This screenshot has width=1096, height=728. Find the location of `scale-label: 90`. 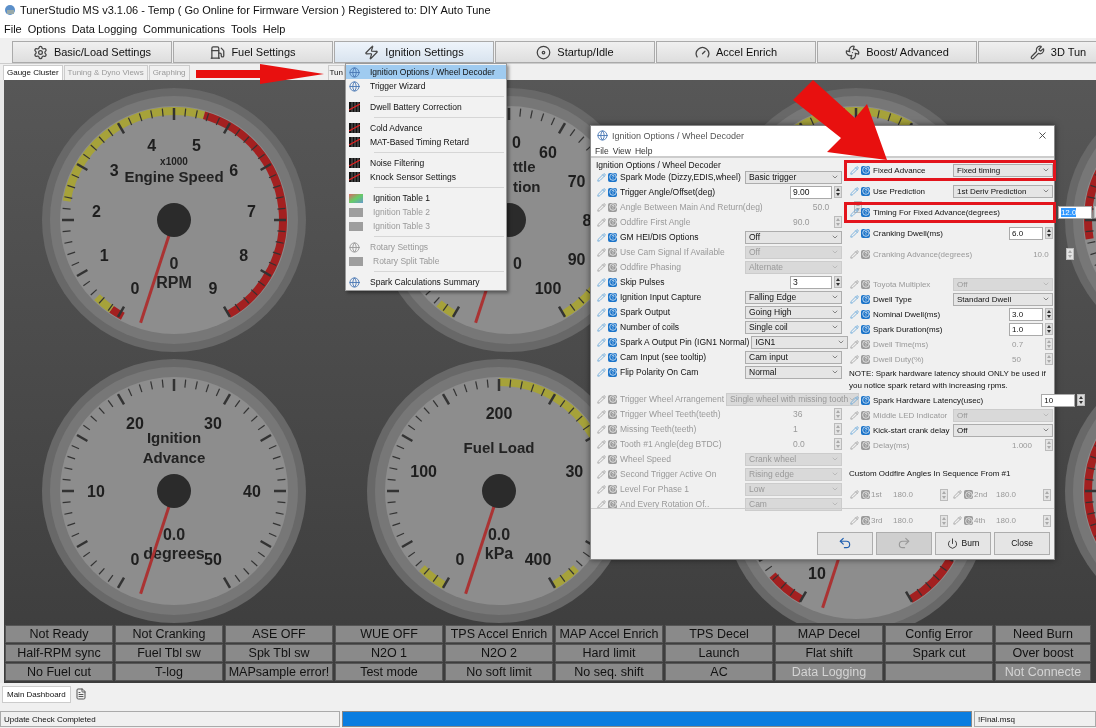

scale-label: 90 is located at coordinates (576, 259).